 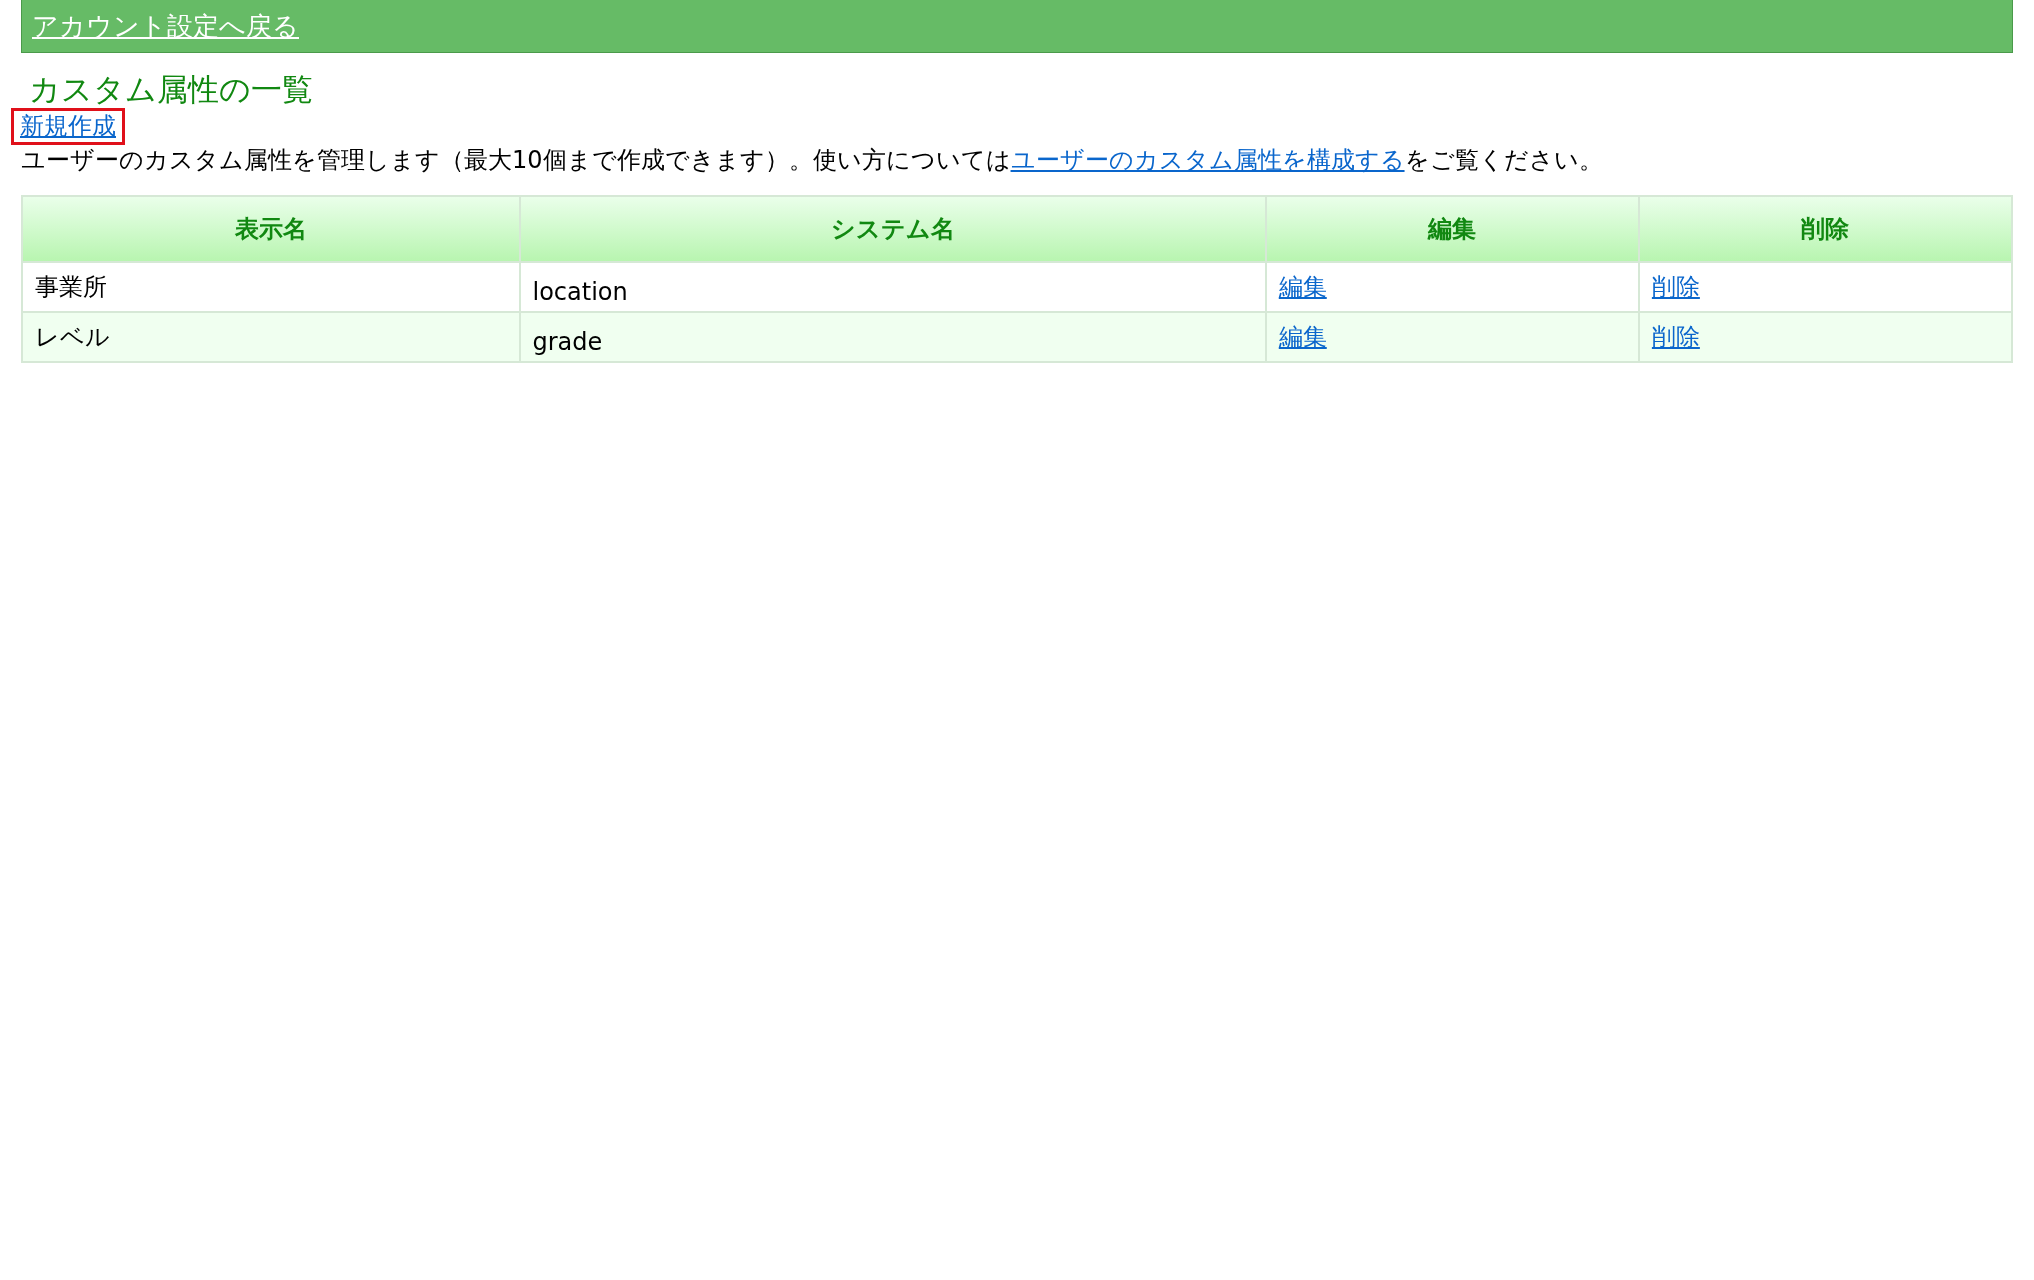 I want to click on table-cell: location, so click(x=892, y=286).